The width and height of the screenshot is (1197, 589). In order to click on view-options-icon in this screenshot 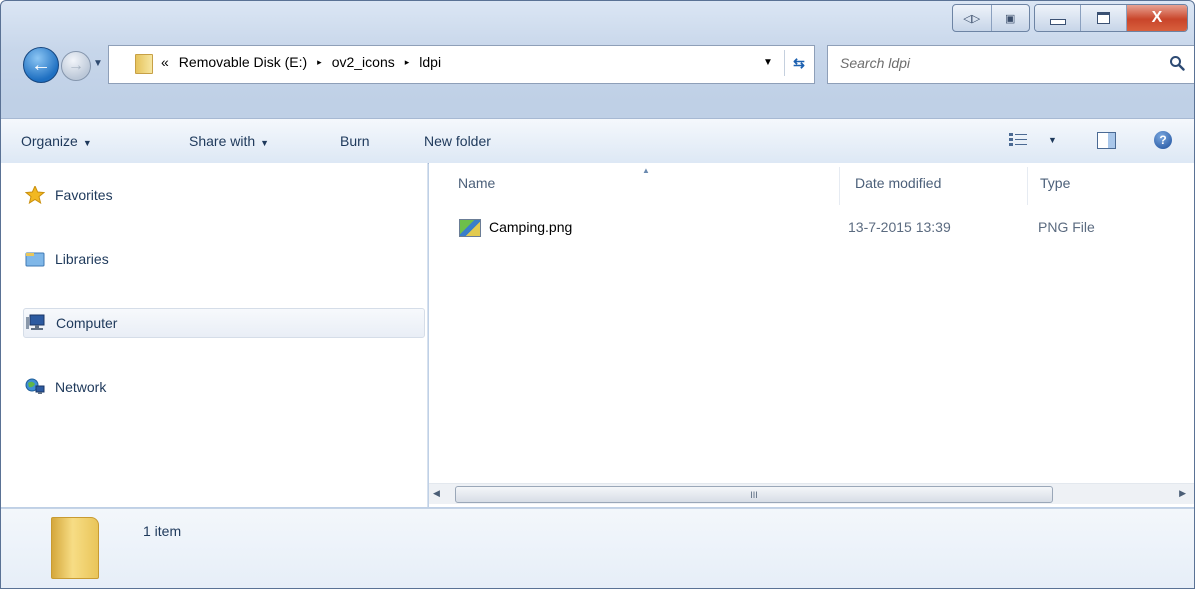, I will do `click(1018, 140)`.